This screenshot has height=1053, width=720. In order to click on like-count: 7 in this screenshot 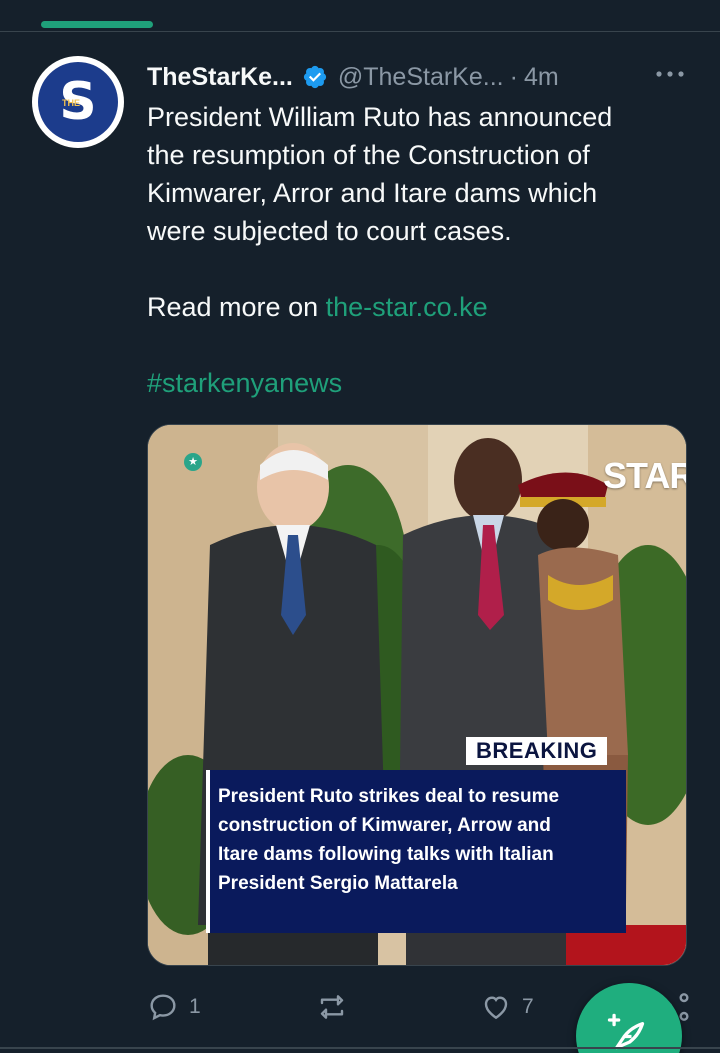, I will do `click(528, 1006)`.